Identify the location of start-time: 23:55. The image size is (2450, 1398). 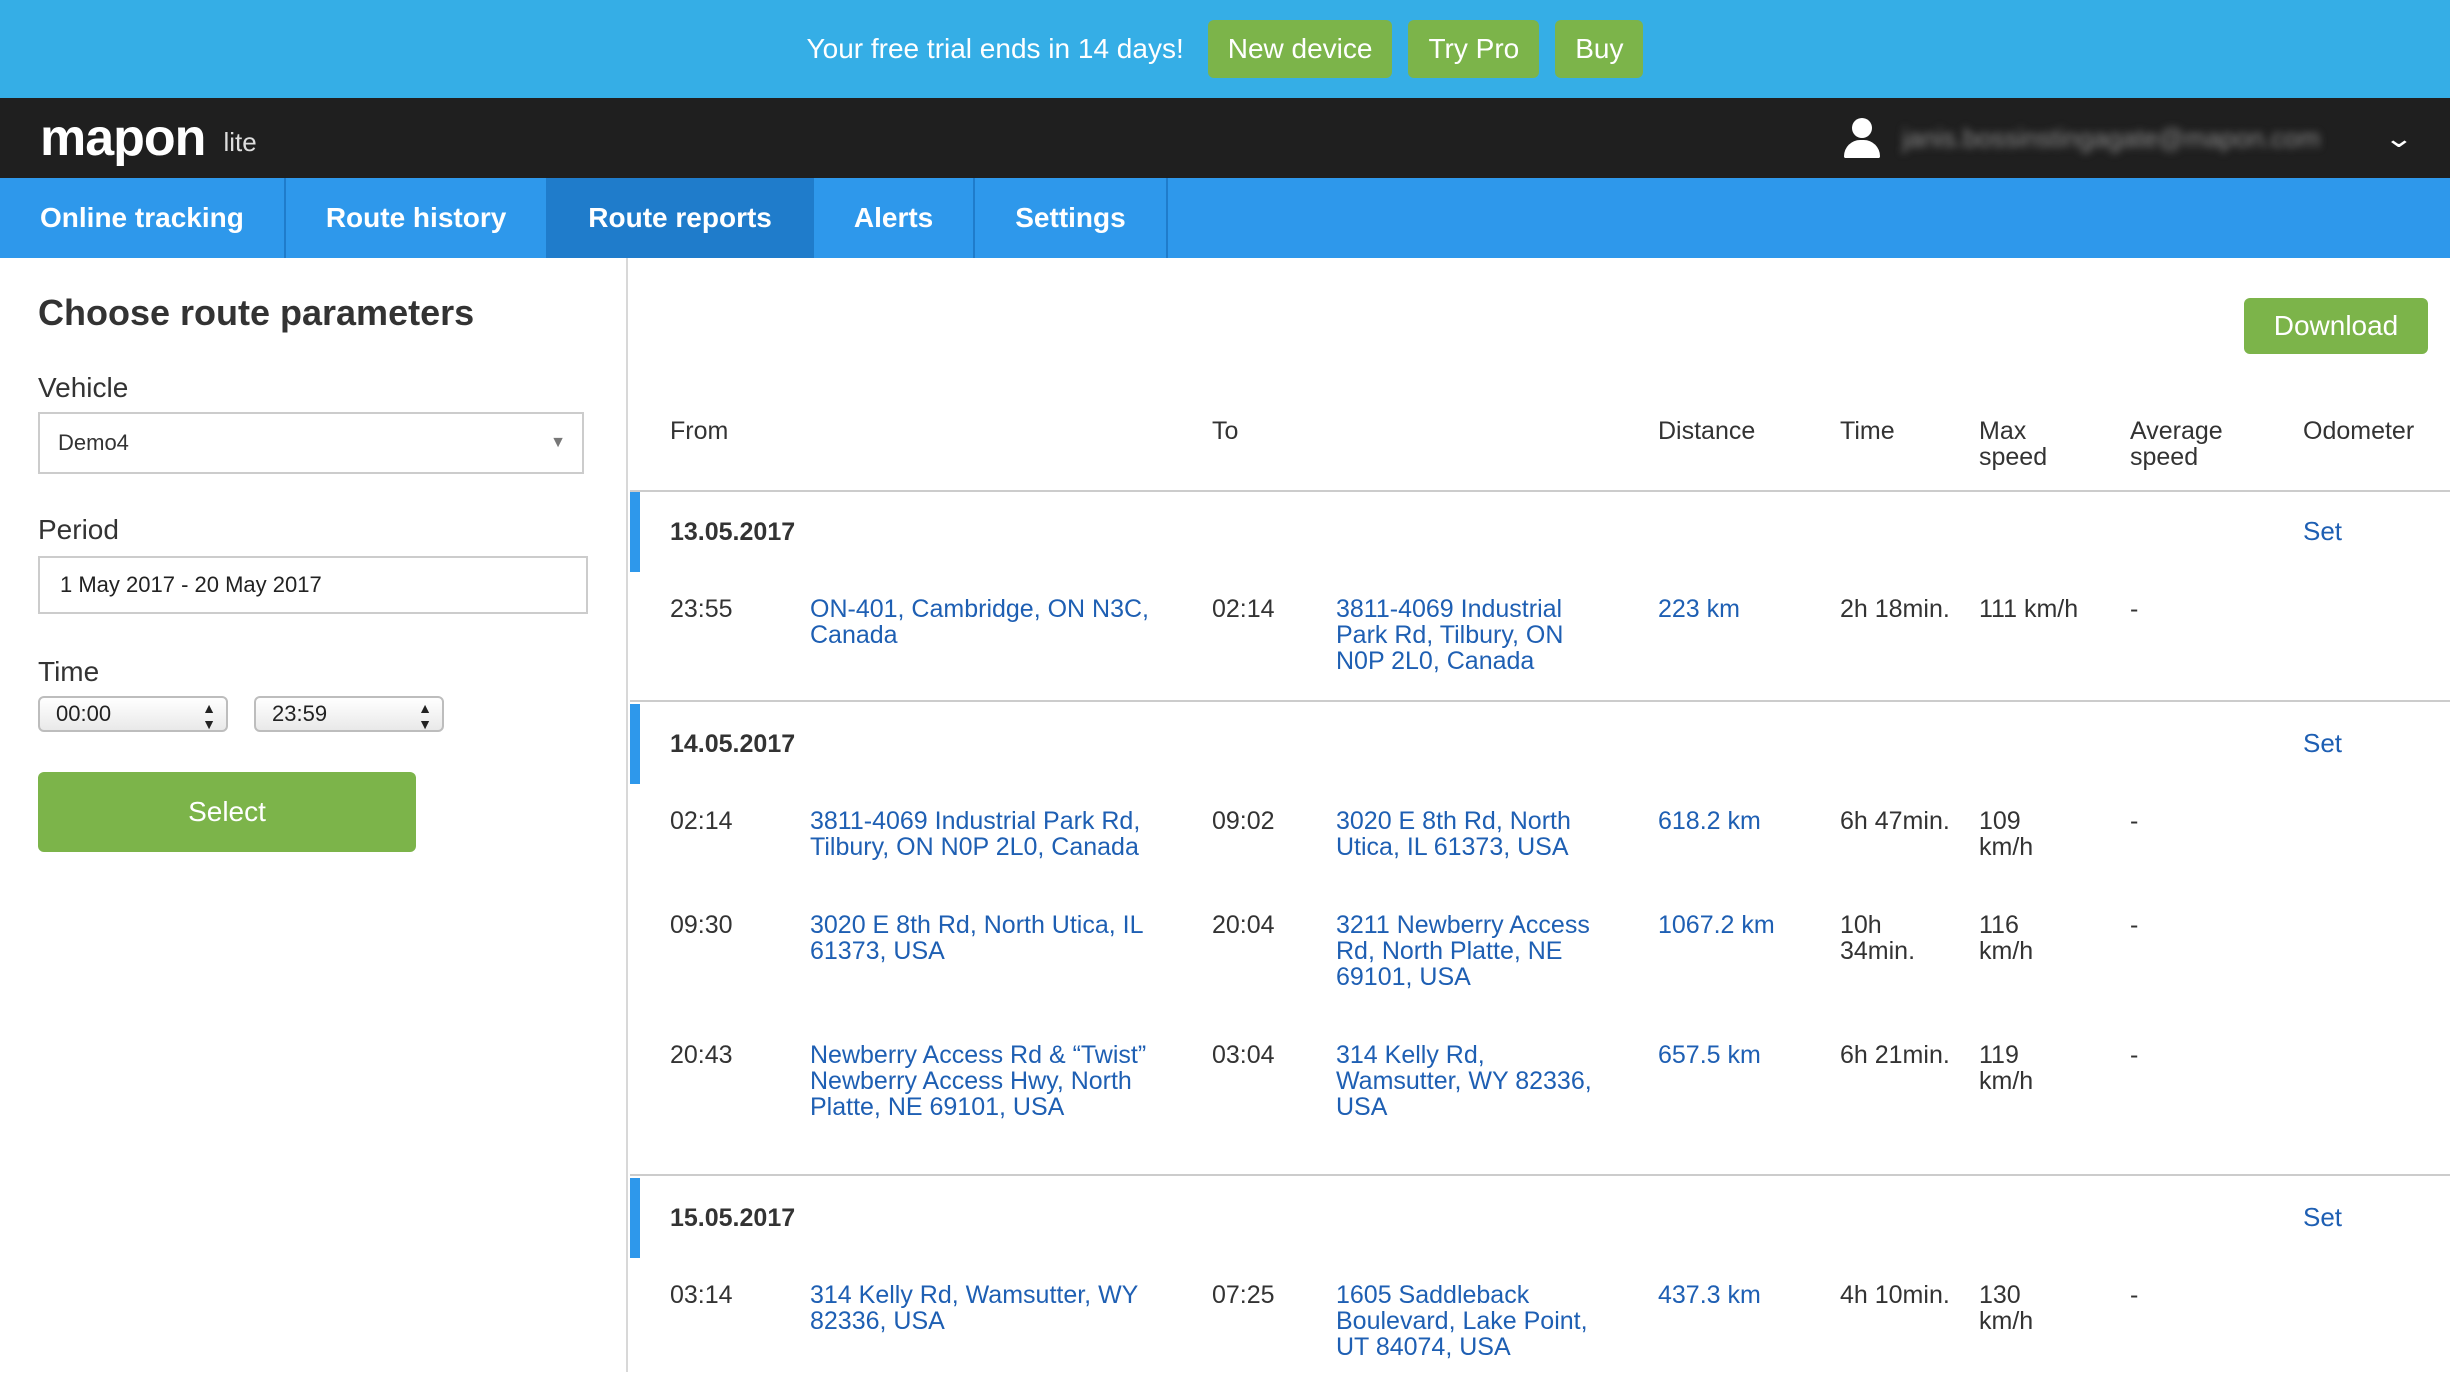
(701, 609).